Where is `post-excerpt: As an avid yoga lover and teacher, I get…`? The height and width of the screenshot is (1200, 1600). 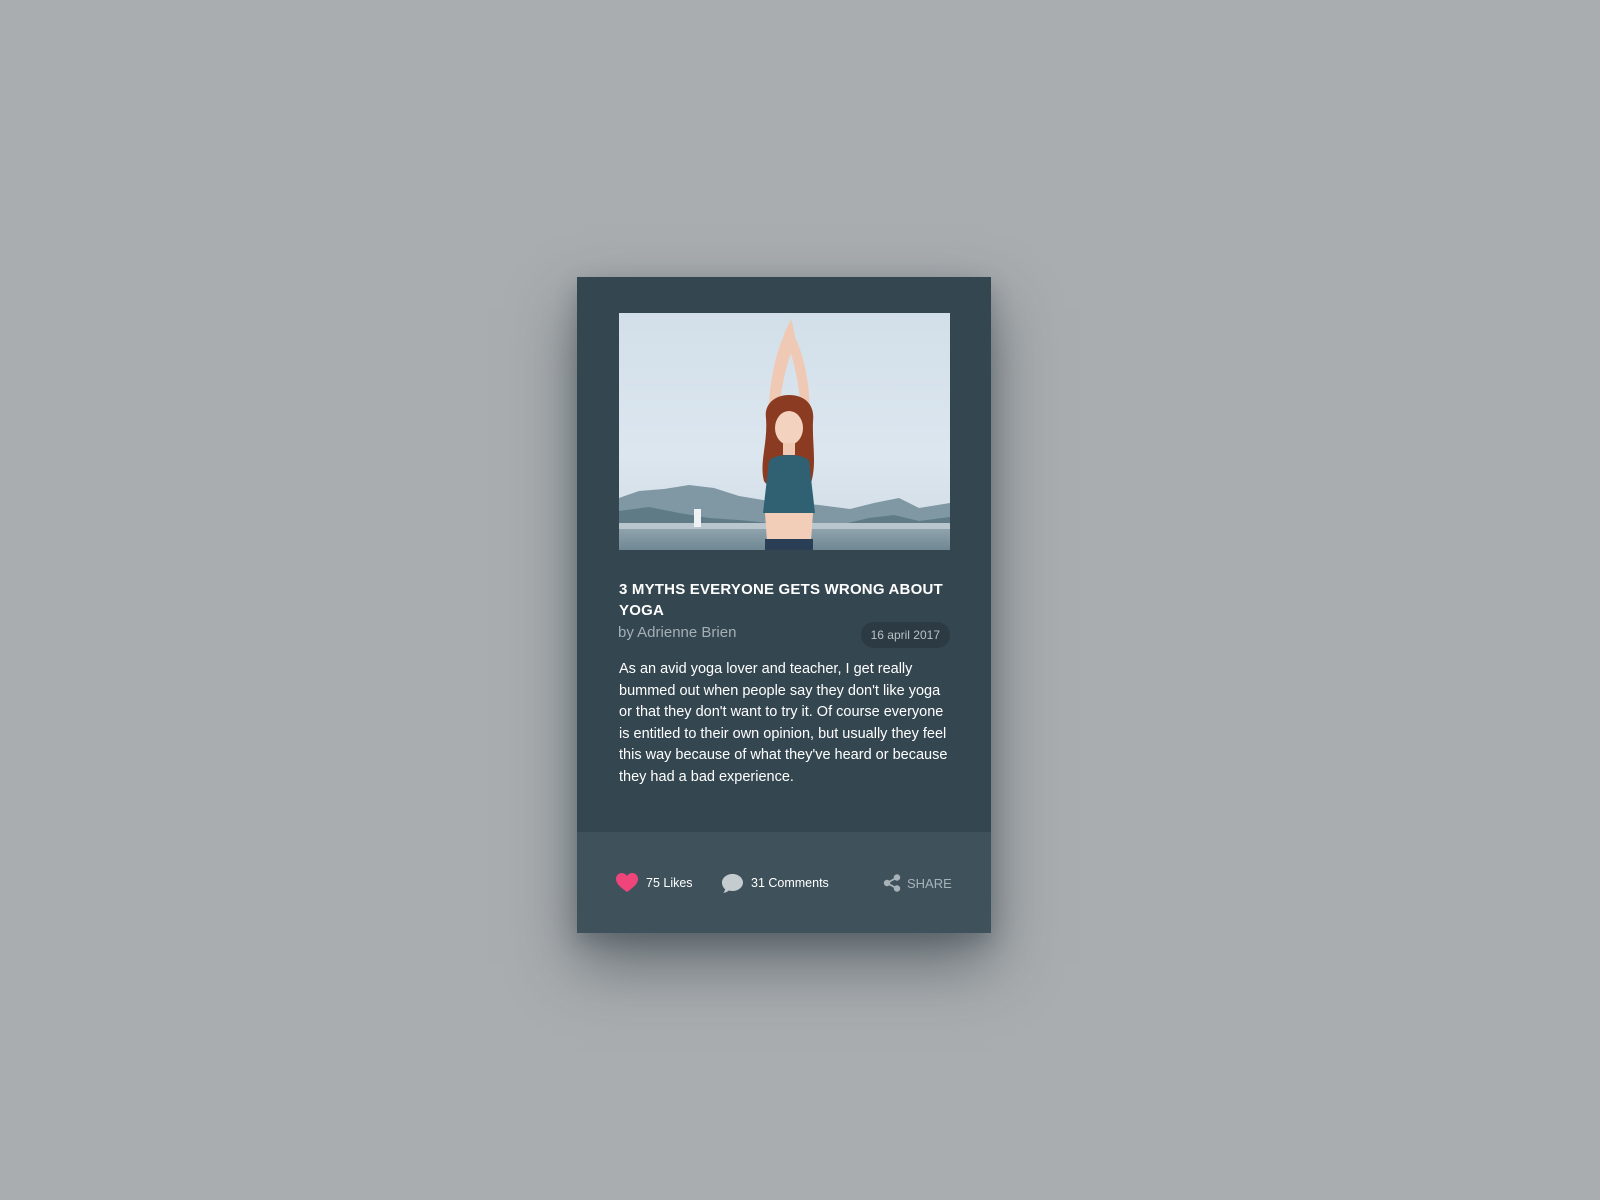
post-excerpt: As an avid yoga lover and teacher, I get… is located at coordinates (783, 723).